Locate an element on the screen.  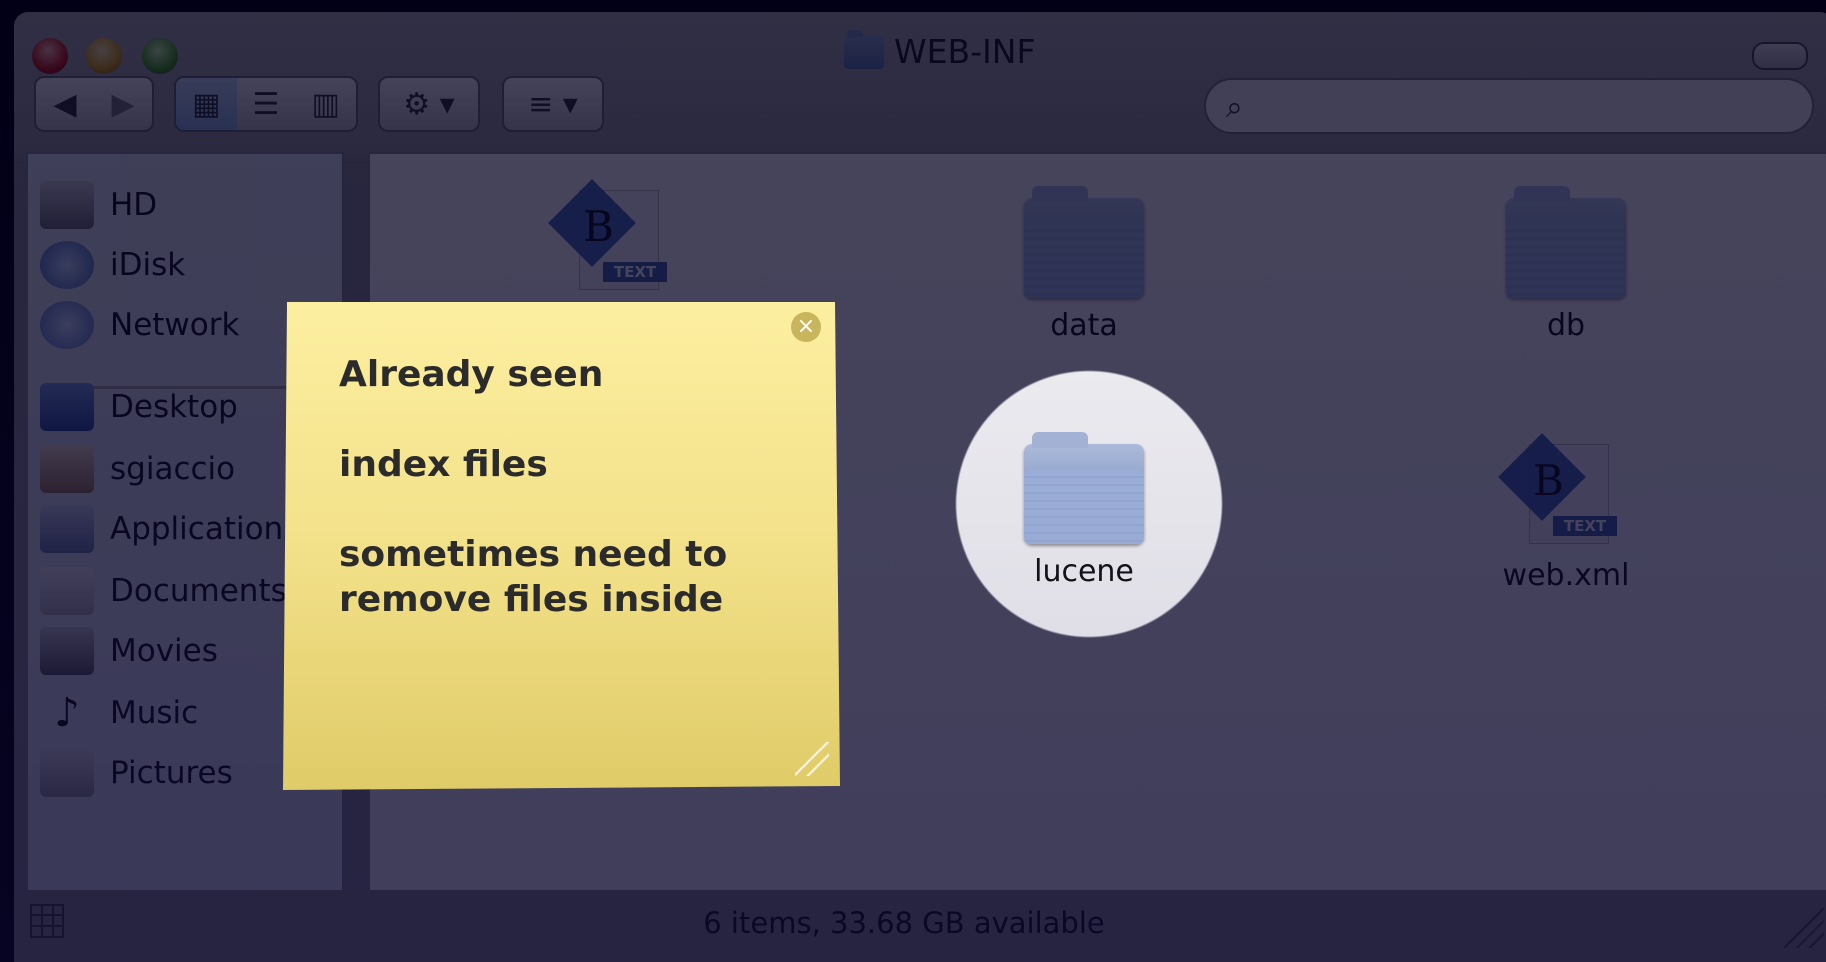
sidebar-item-label: Applications is located at coordinates (205, 529).